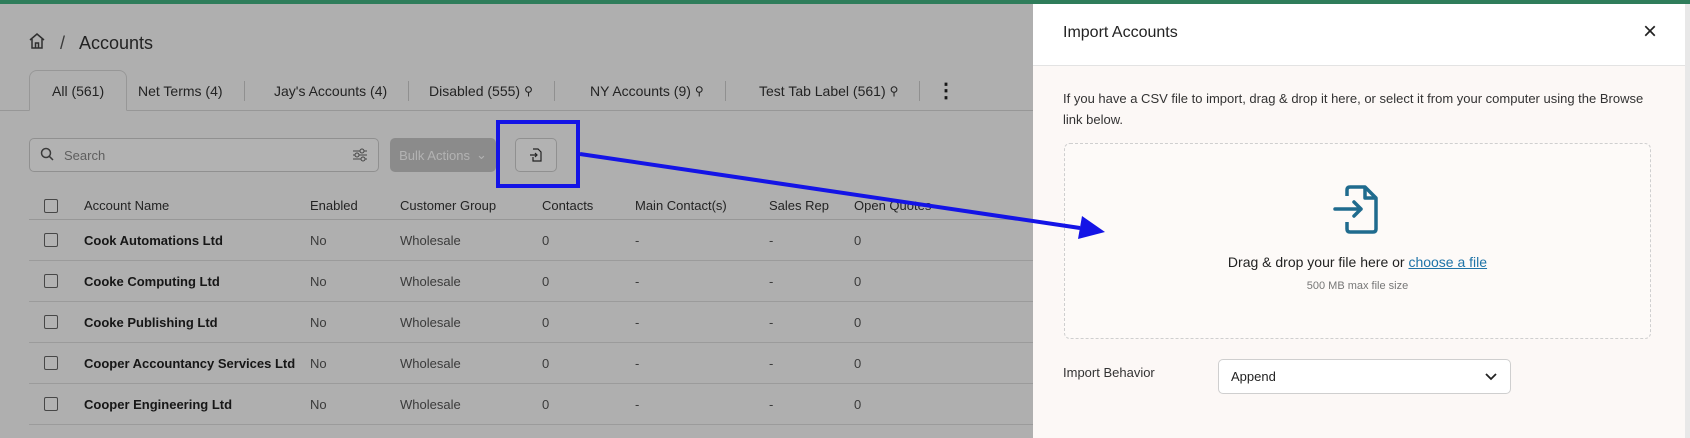  Describe the element at coordinates (1120, 32) in the screenshot. I see `panel-title: Import Accounts` at that location.